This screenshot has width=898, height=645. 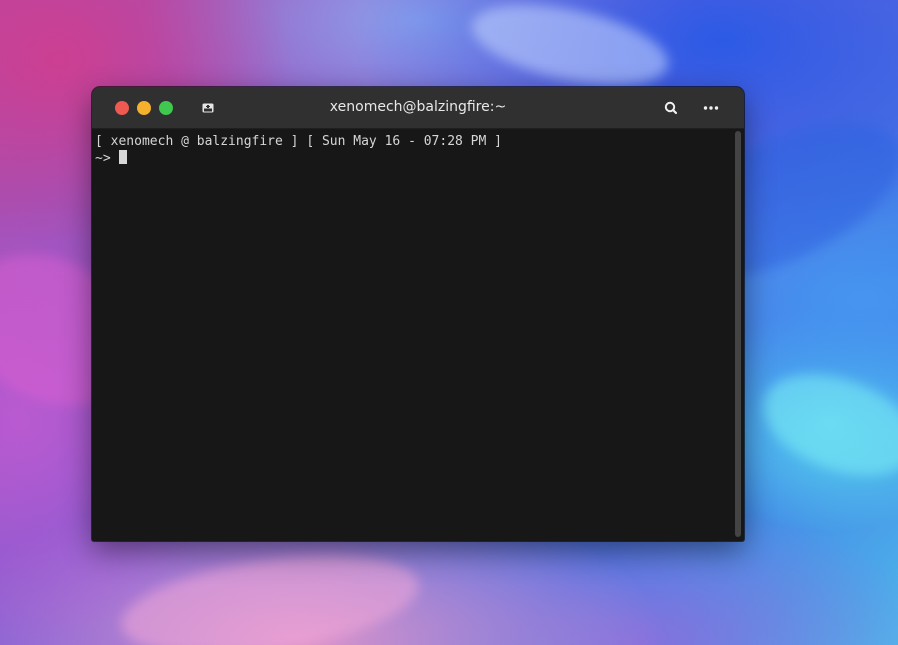 I want to click on prompt-symbol: ~>, so click(x=107, y=158).